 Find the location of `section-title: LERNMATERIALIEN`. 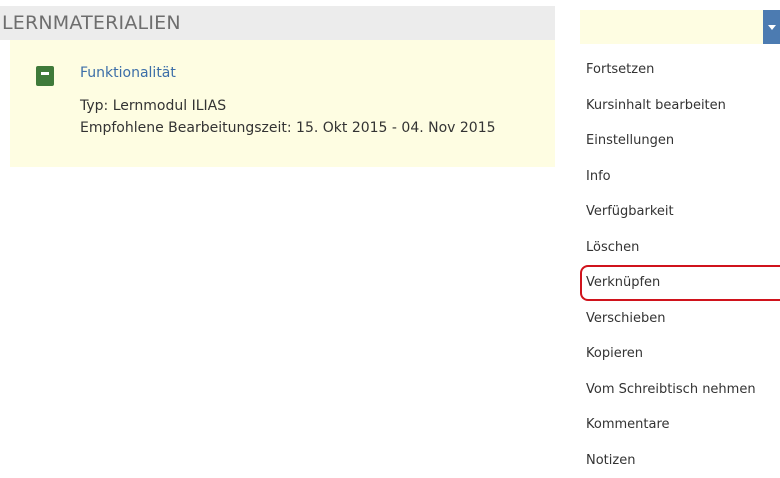

section-title: LERNMATERIALIEN is located at coordinates (91, 23).